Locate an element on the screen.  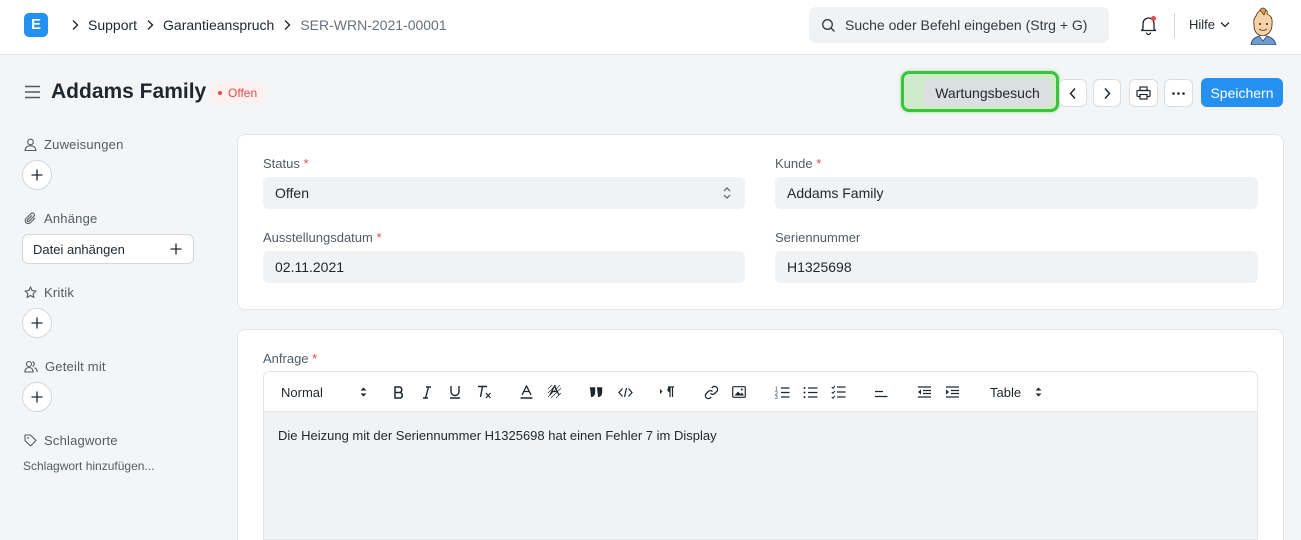
bold-button is located at coordinates (399, 392).